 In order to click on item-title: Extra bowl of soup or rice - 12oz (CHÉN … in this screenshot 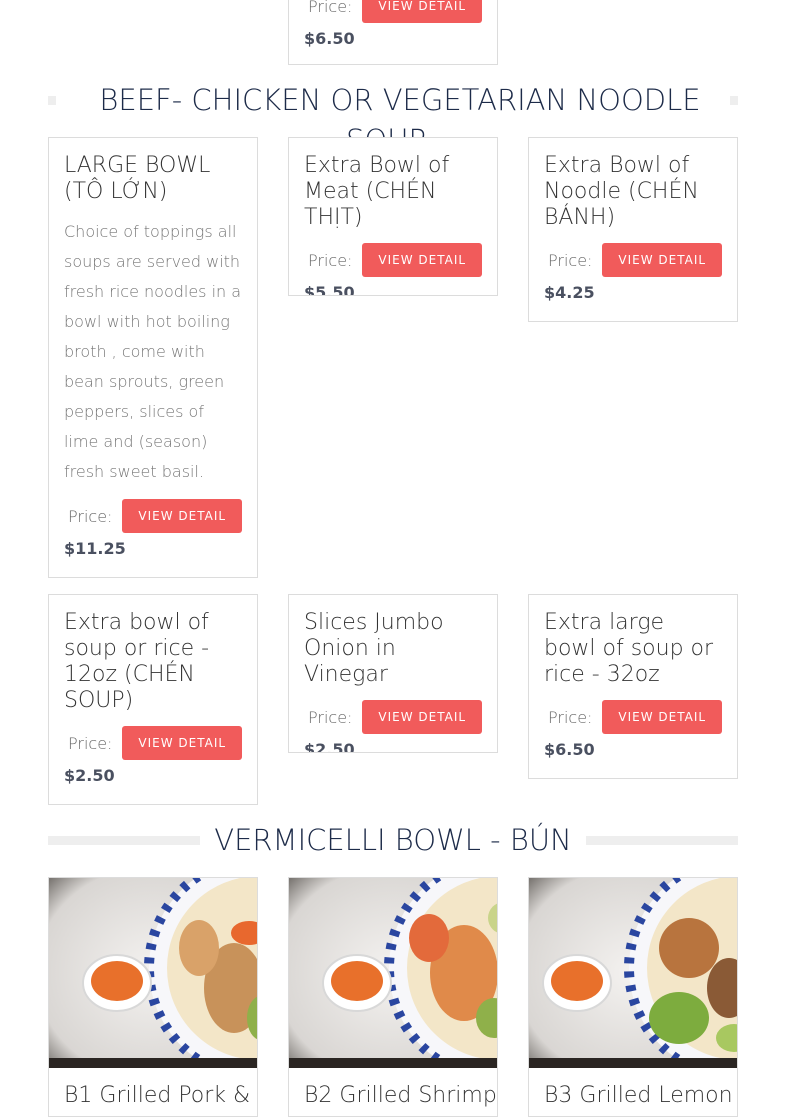, I will do `click(137, 661)`.